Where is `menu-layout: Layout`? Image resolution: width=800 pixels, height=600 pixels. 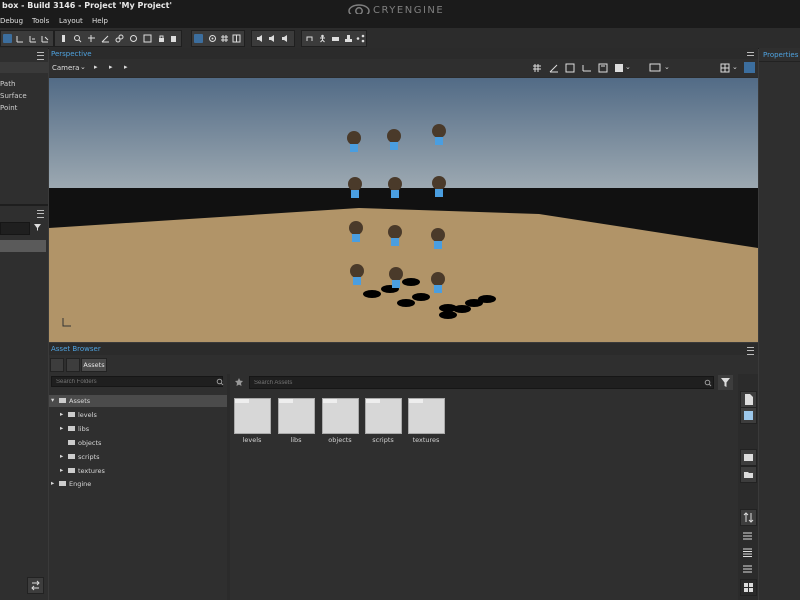
menu-layout: Layout is located at coordinates (71, 21).